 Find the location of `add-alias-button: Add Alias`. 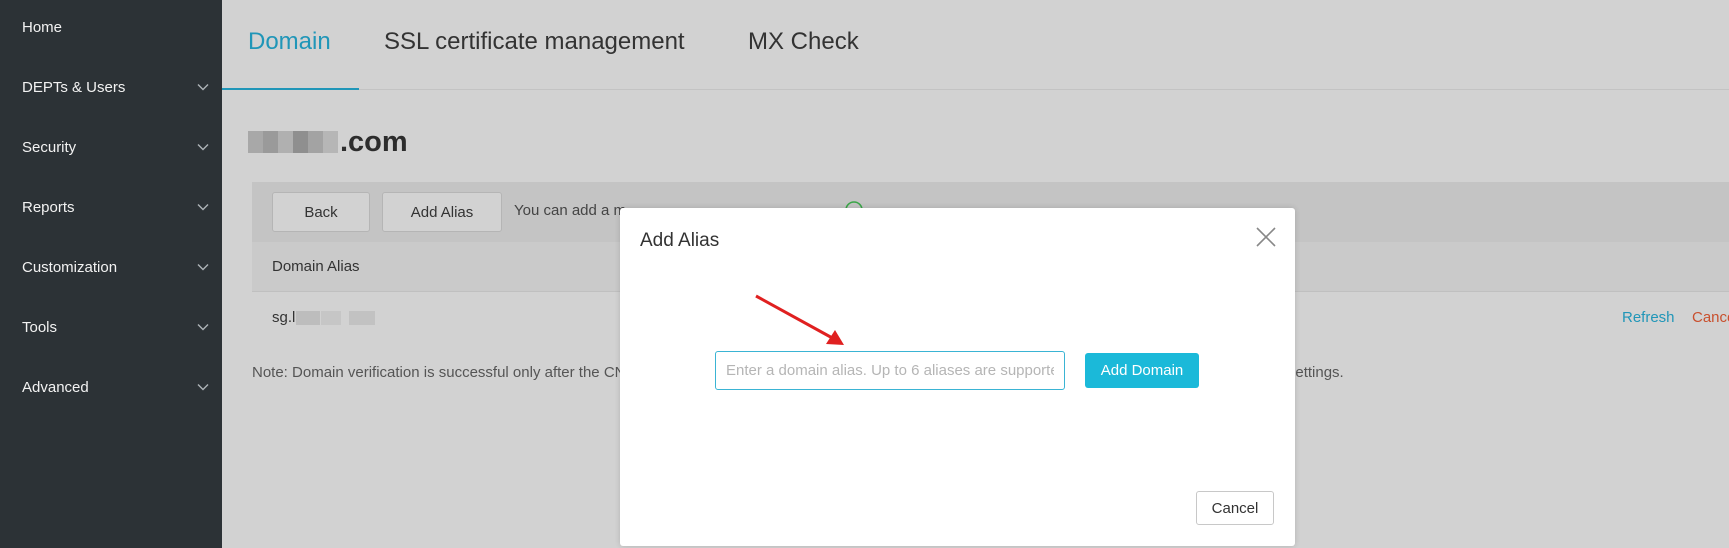

add-alias-button: Add Alias is located at coordinates (442, 212).